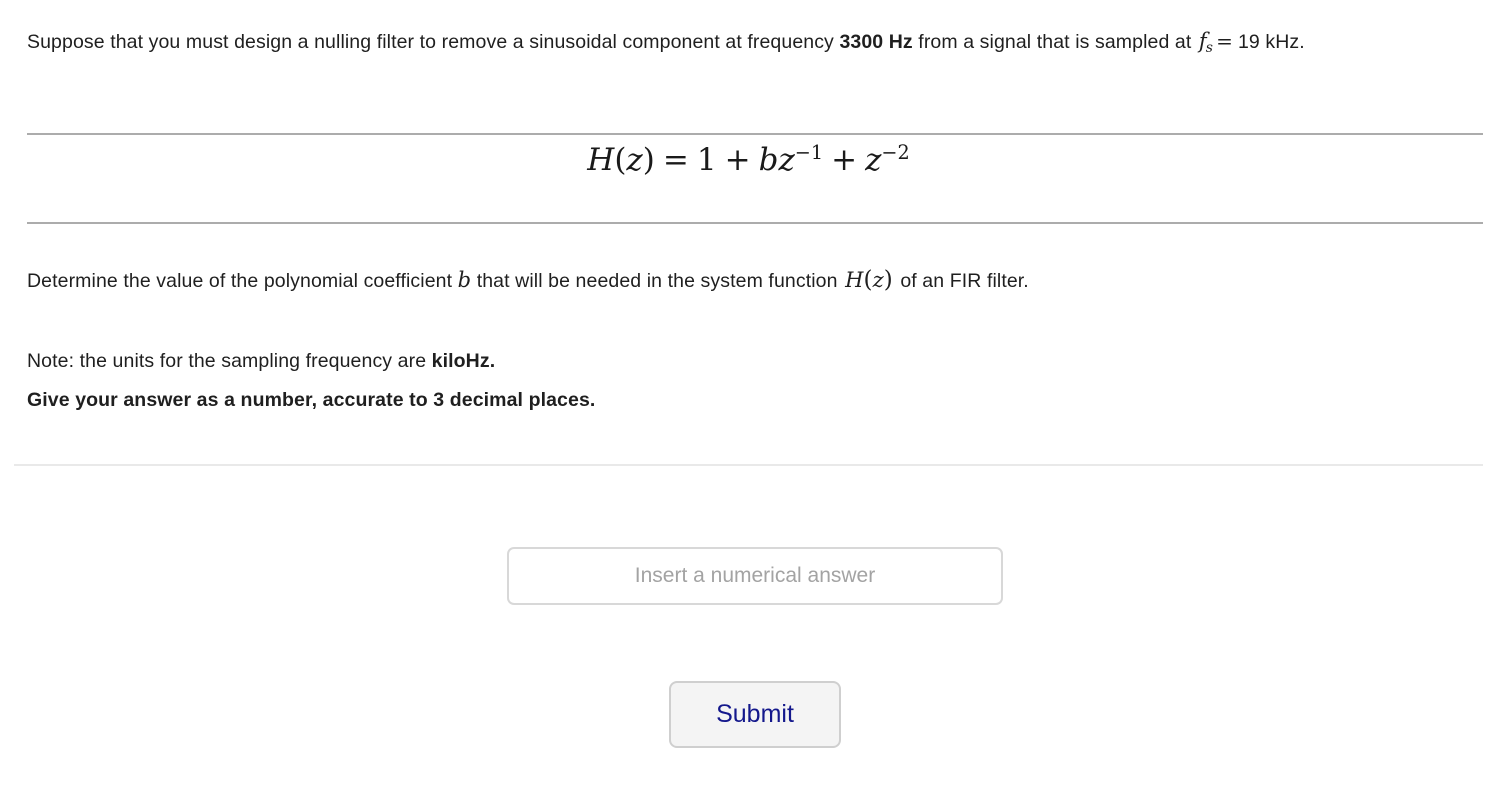  What do you see at coordinates (620, 160) in the screenshot?
I see `equation-open-paren: (` at bounding box center [620, 160].